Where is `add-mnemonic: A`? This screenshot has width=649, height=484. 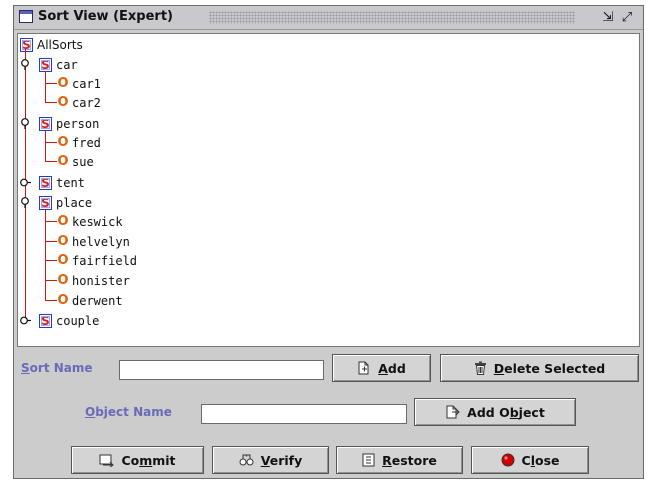 add-mnemonic: A is located at coordinates (383, 368).